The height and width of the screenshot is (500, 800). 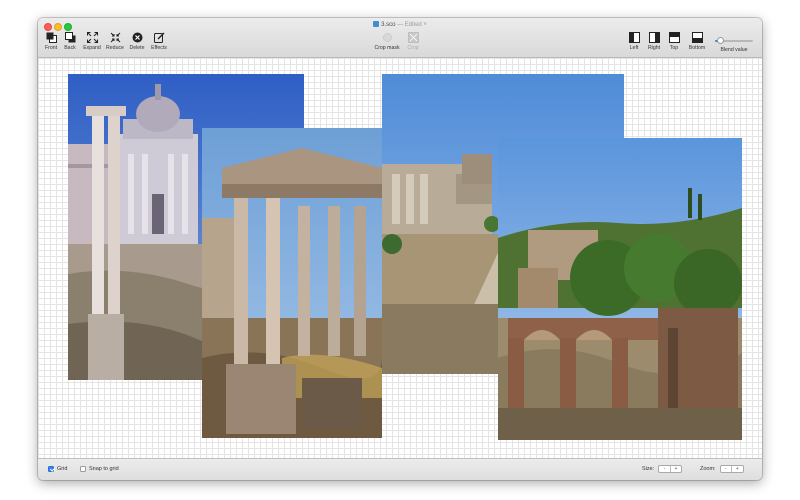 I want to click on crop-mask-icon, so click(x=387, y=37).